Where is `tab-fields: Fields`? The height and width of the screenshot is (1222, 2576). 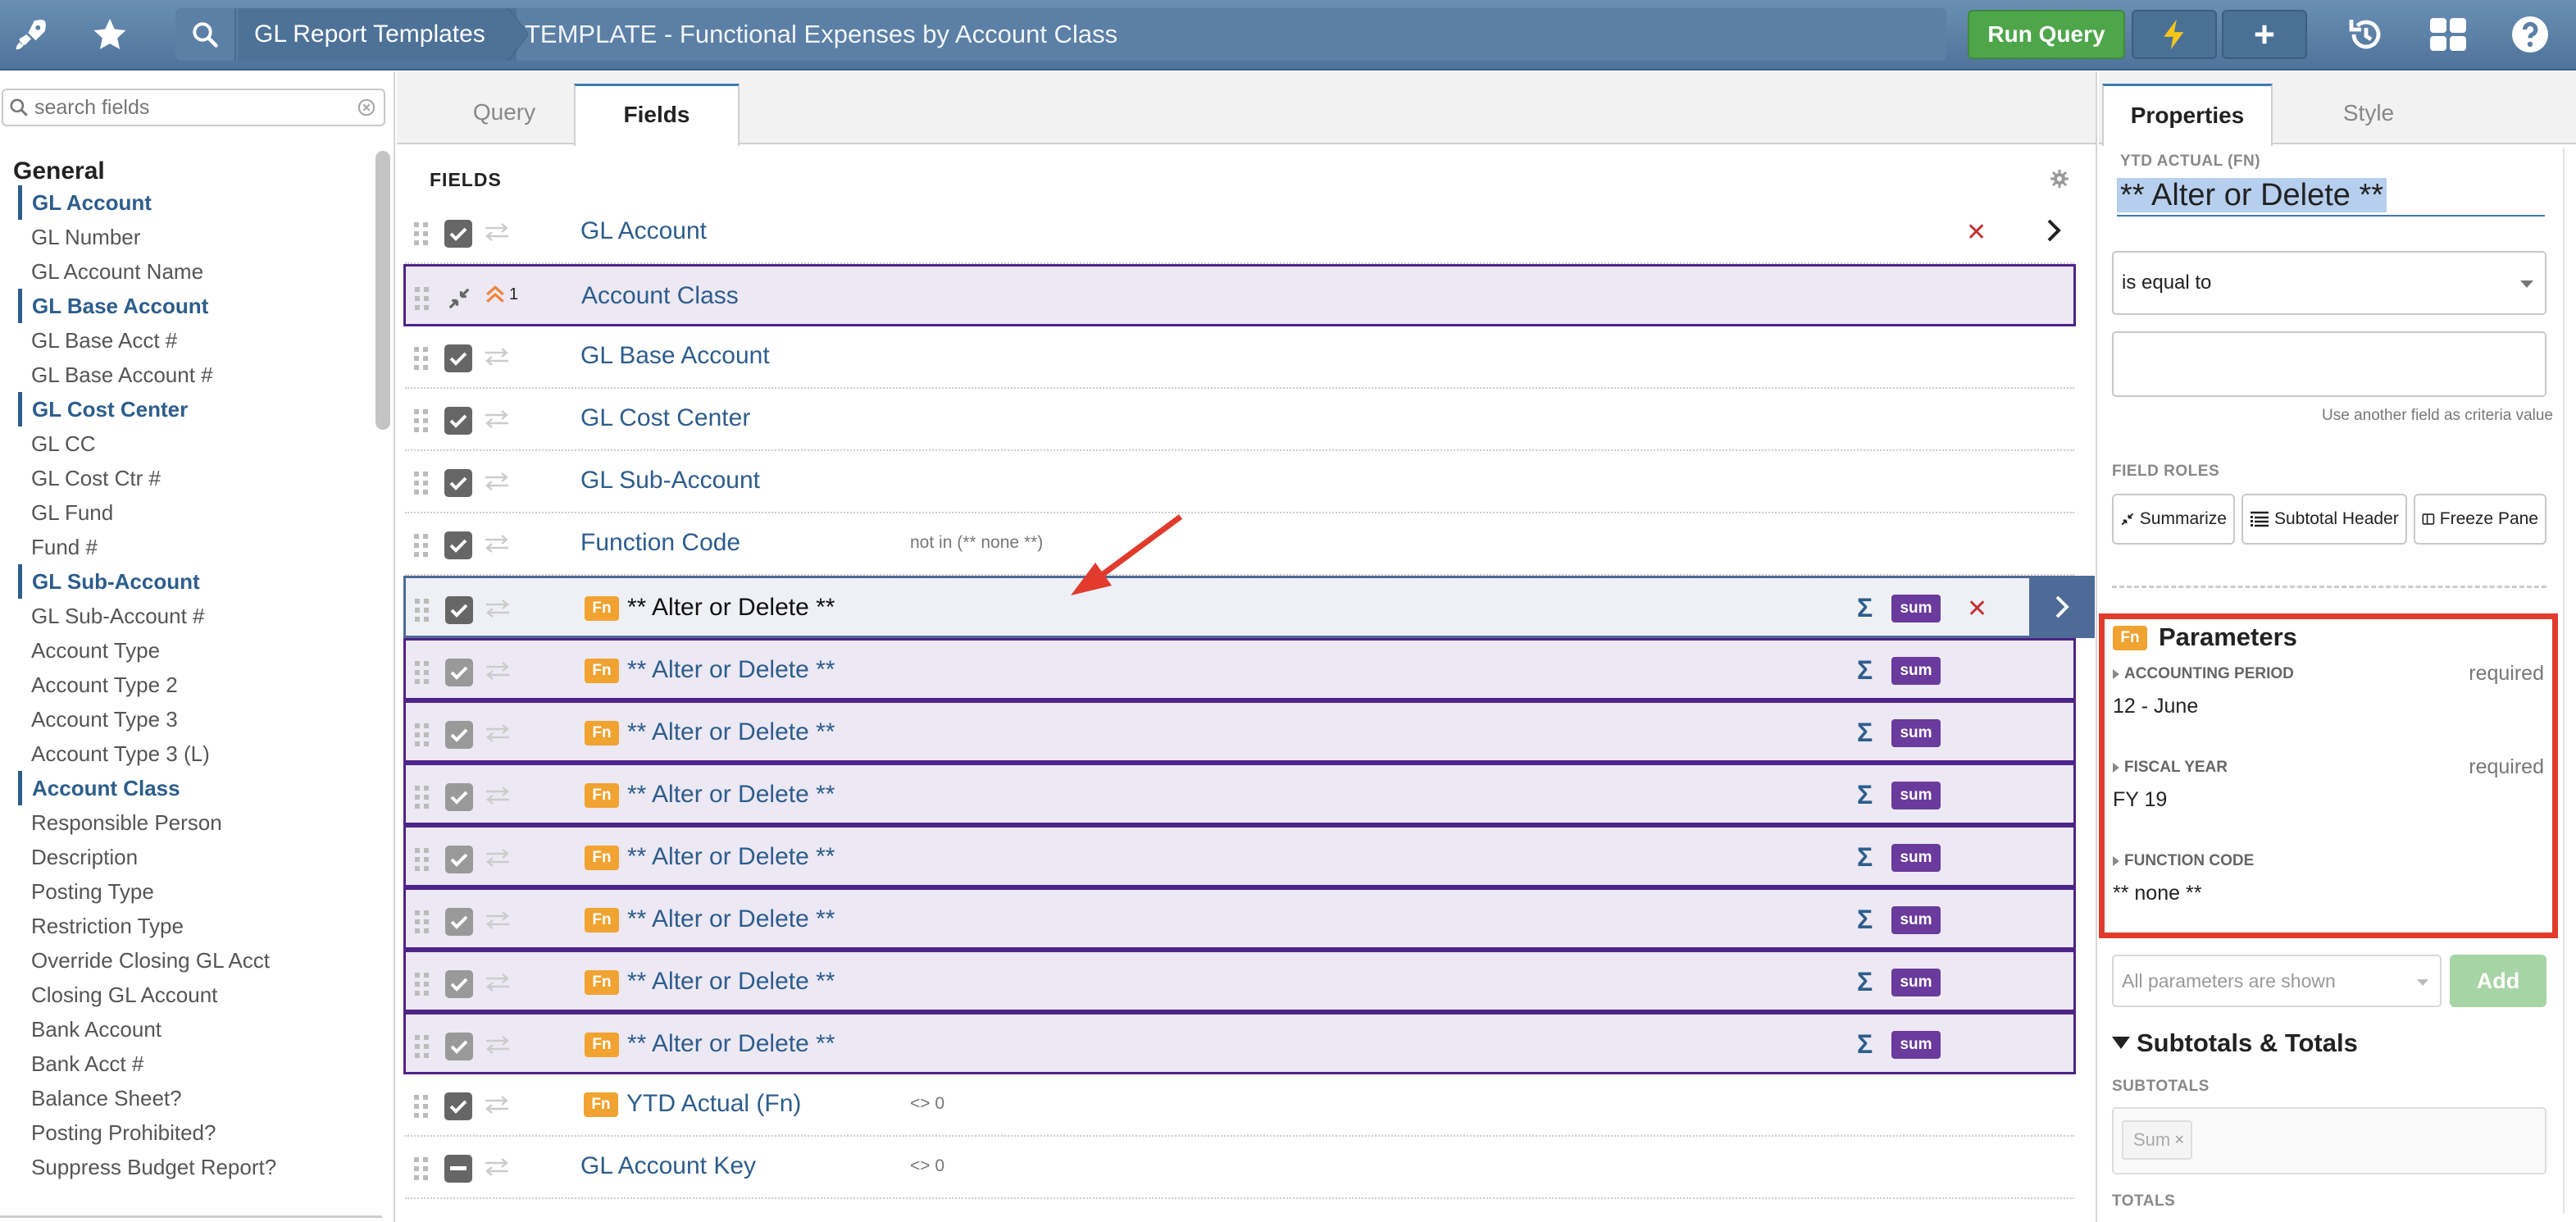 tab-fields: Fields is located at coordinates (657, 115).